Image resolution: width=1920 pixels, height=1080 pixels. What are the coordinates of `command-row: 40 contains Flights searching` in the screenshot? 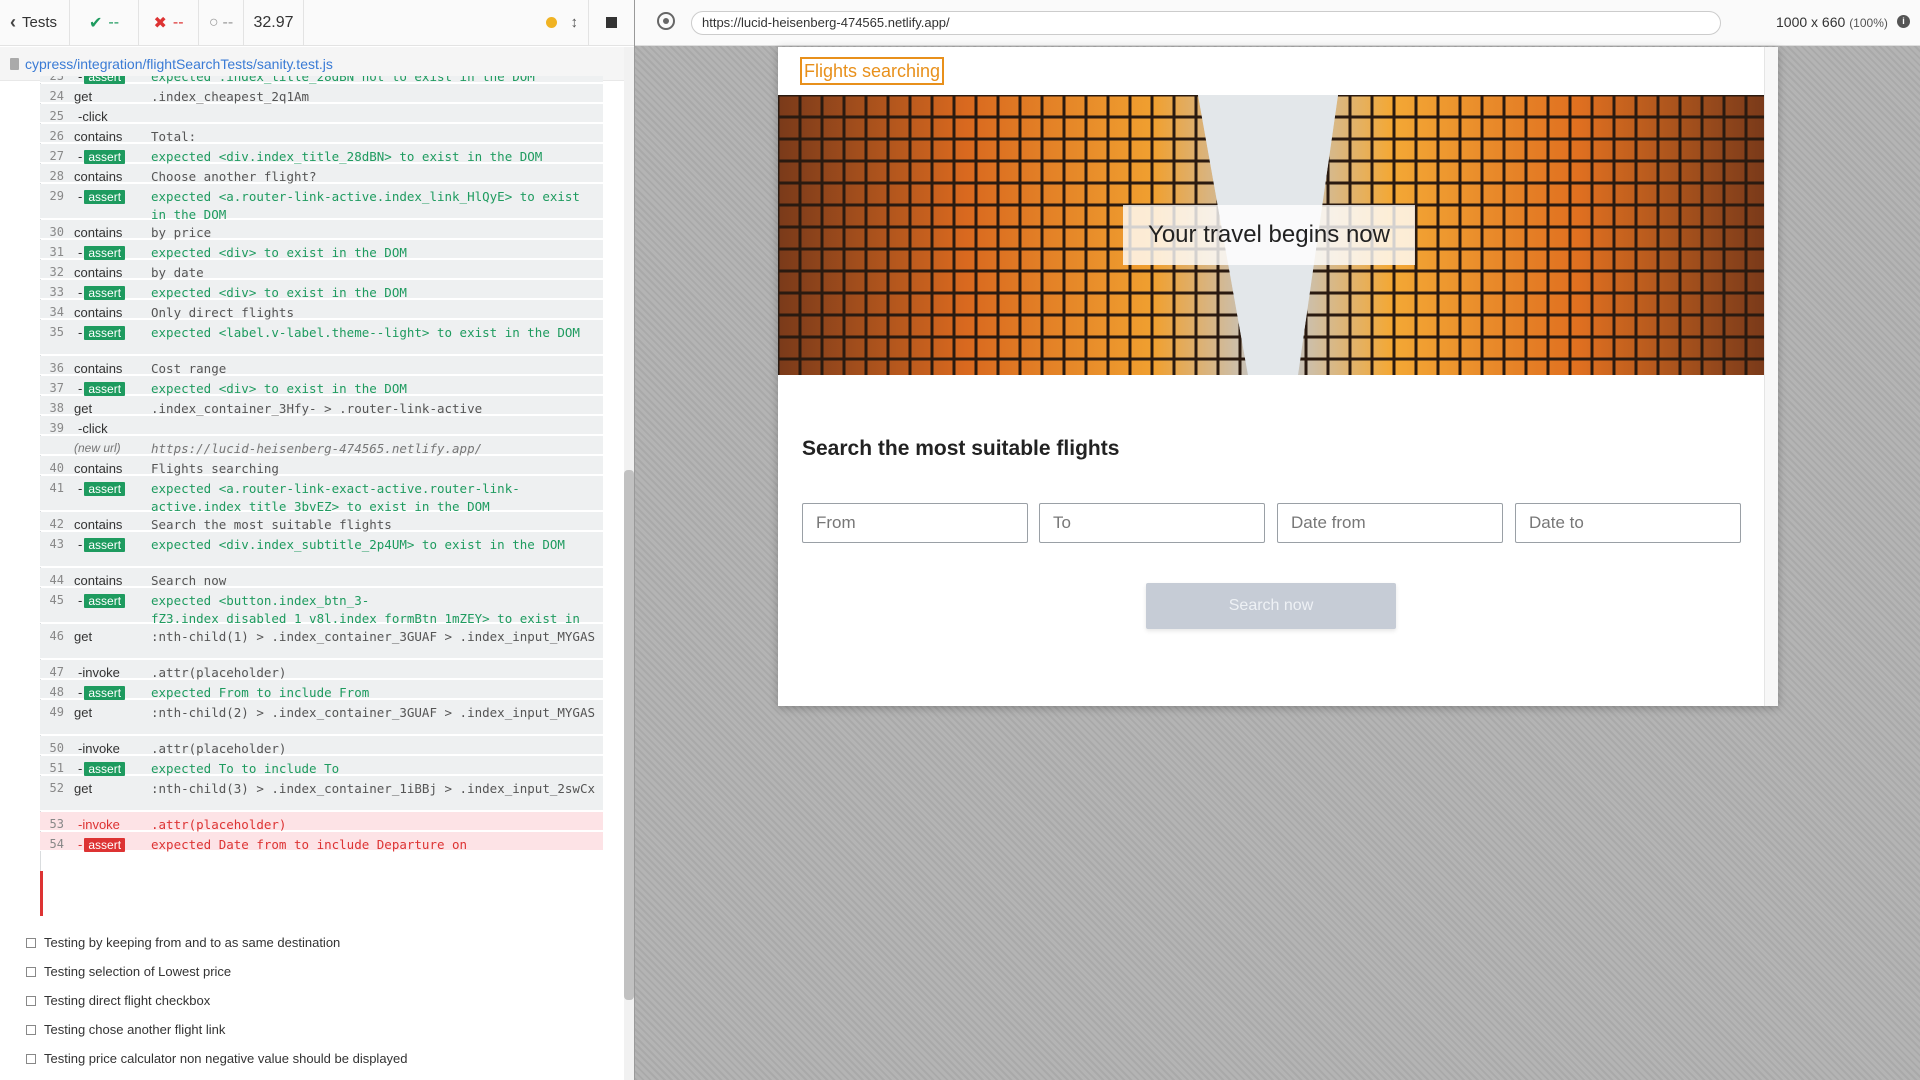 It's located at (321, 466).